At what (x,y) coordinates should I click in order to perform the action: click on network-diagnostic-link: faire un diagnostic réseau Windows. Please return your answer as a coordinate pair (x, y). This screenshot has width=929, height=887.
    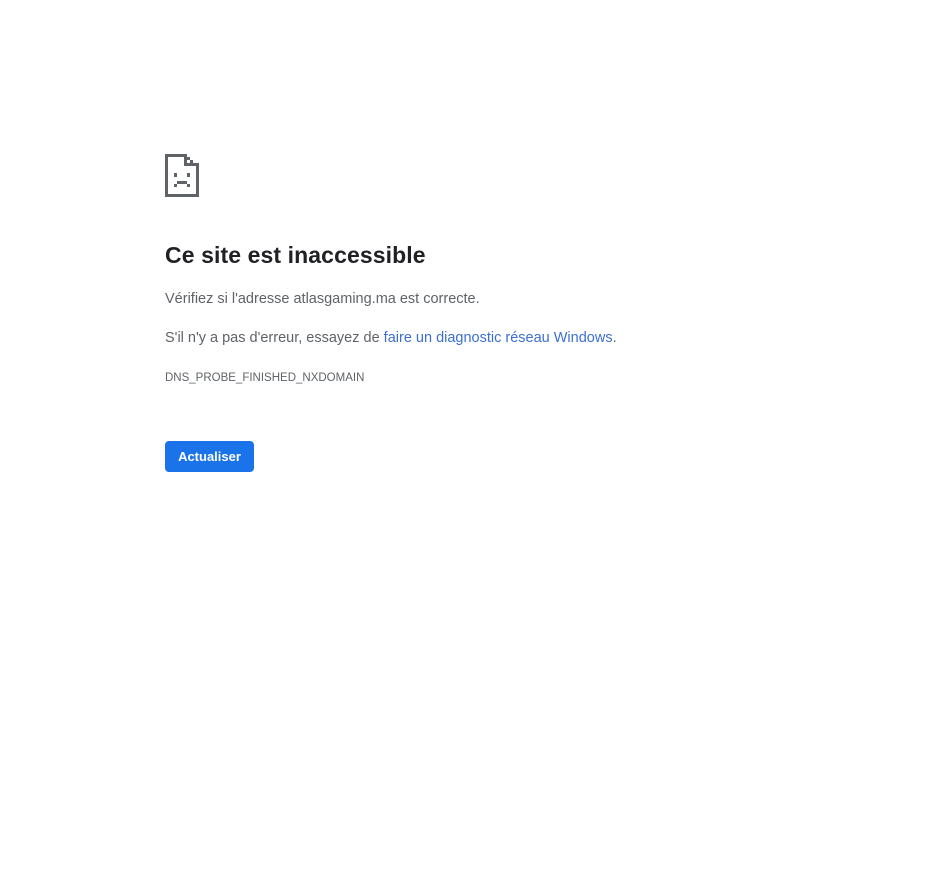
    Looking at the image, I should click on (498, 338).